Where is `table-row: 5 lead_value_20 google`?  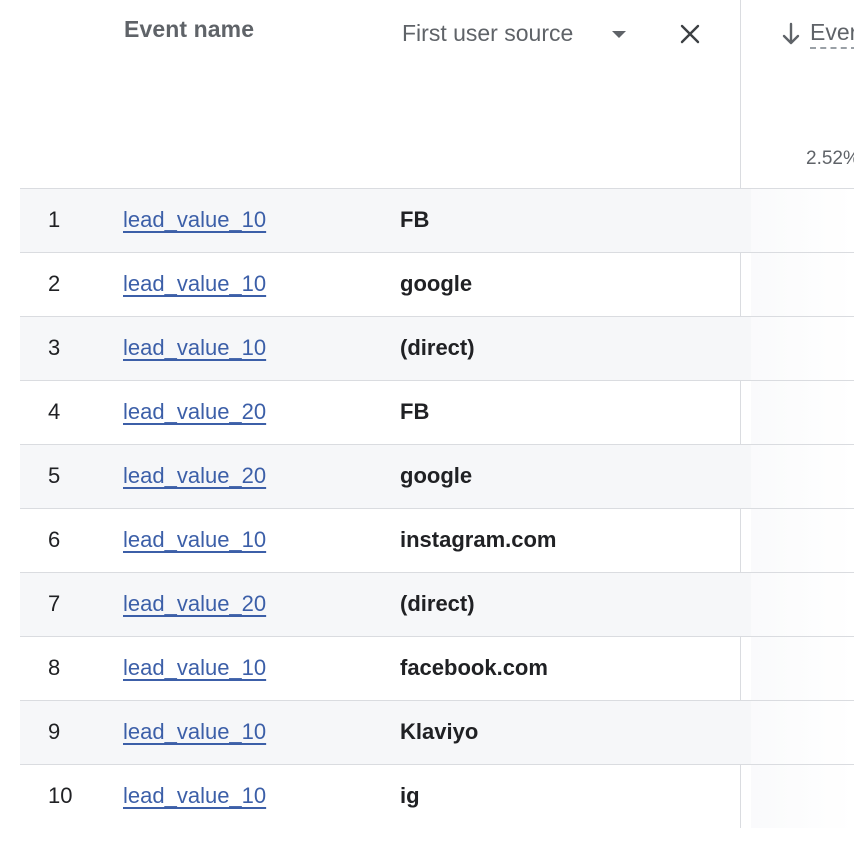 table-row: 5 lead_value_20 google is located at coordinates (437, 476).